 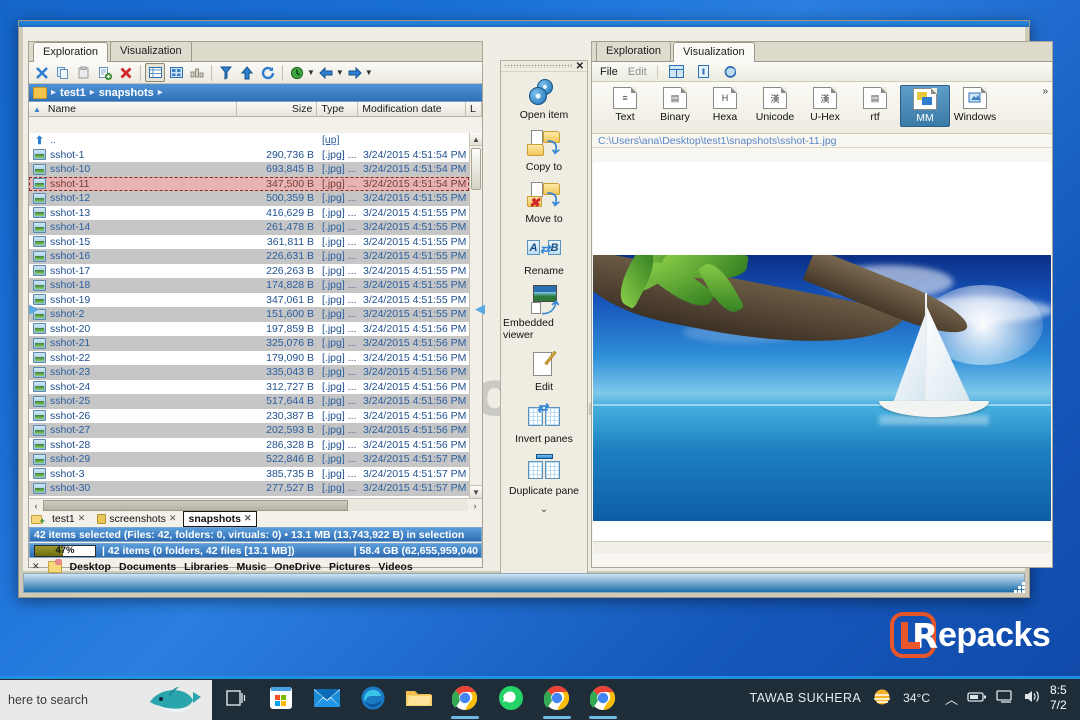 I want to click on forward-dropdown-caret: ▼, so click(x=369, y=72).